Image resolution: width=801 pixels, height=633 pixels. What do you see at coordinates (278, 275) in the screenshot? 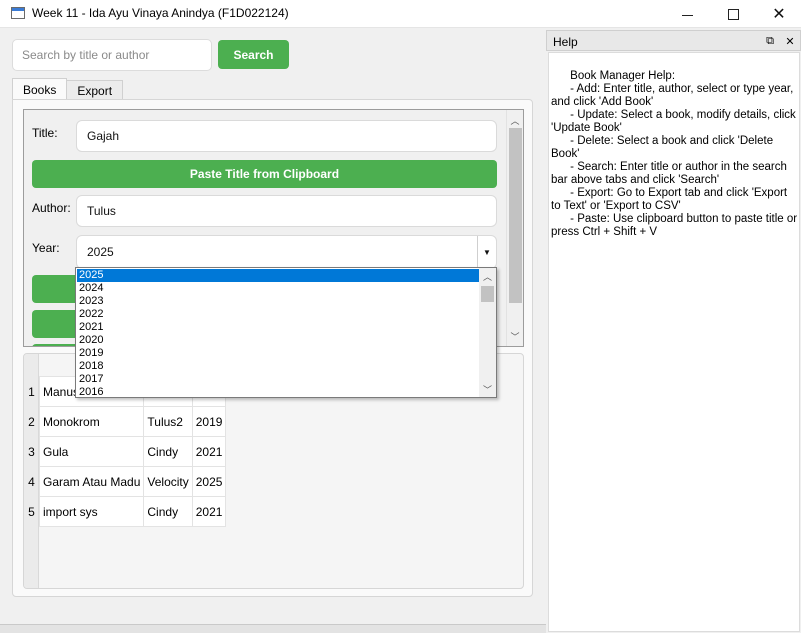
I see `year-option: 2025` at bounding box center [278, 275].